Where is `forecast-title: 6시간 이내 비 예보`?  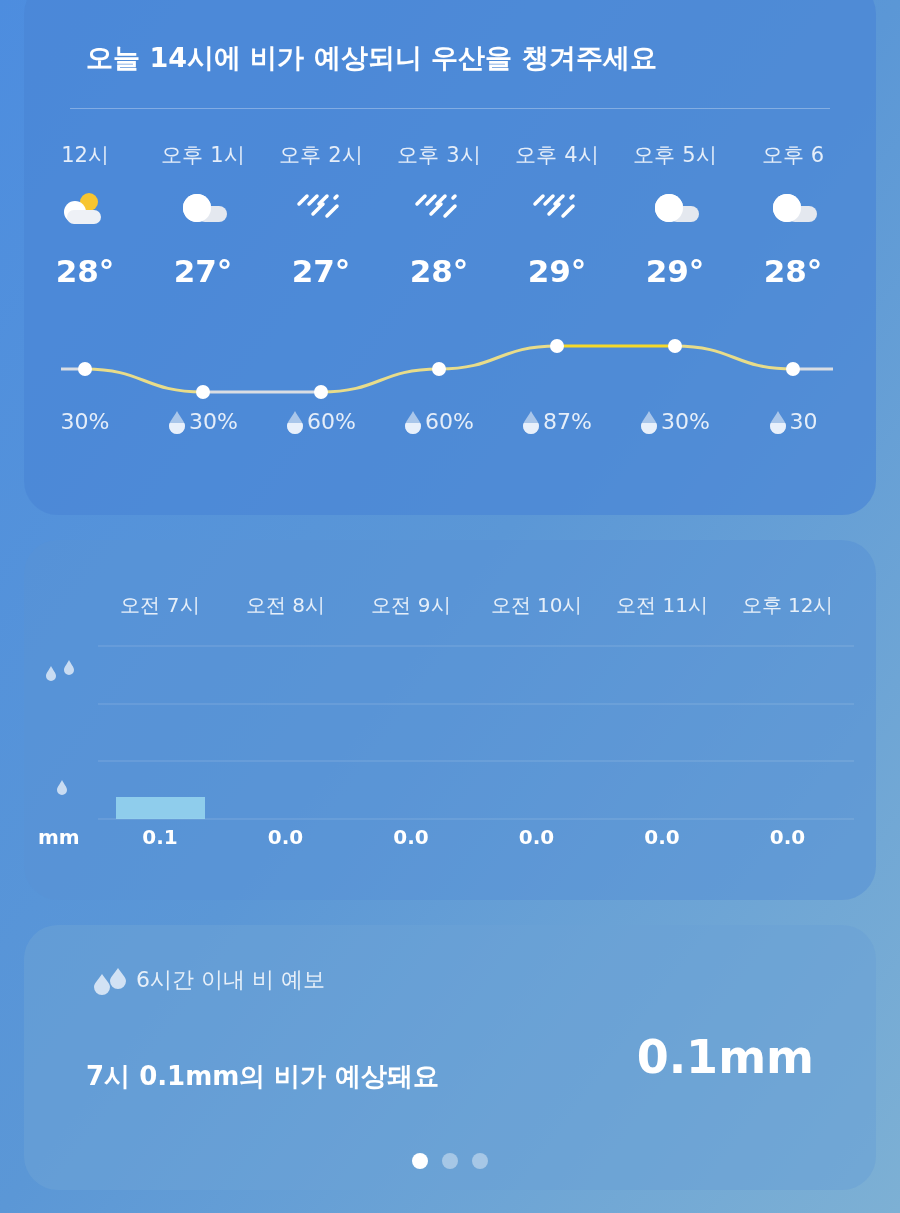 forecast-title: 6시간 이내 비 예보 is located at coordinates (230, 980).